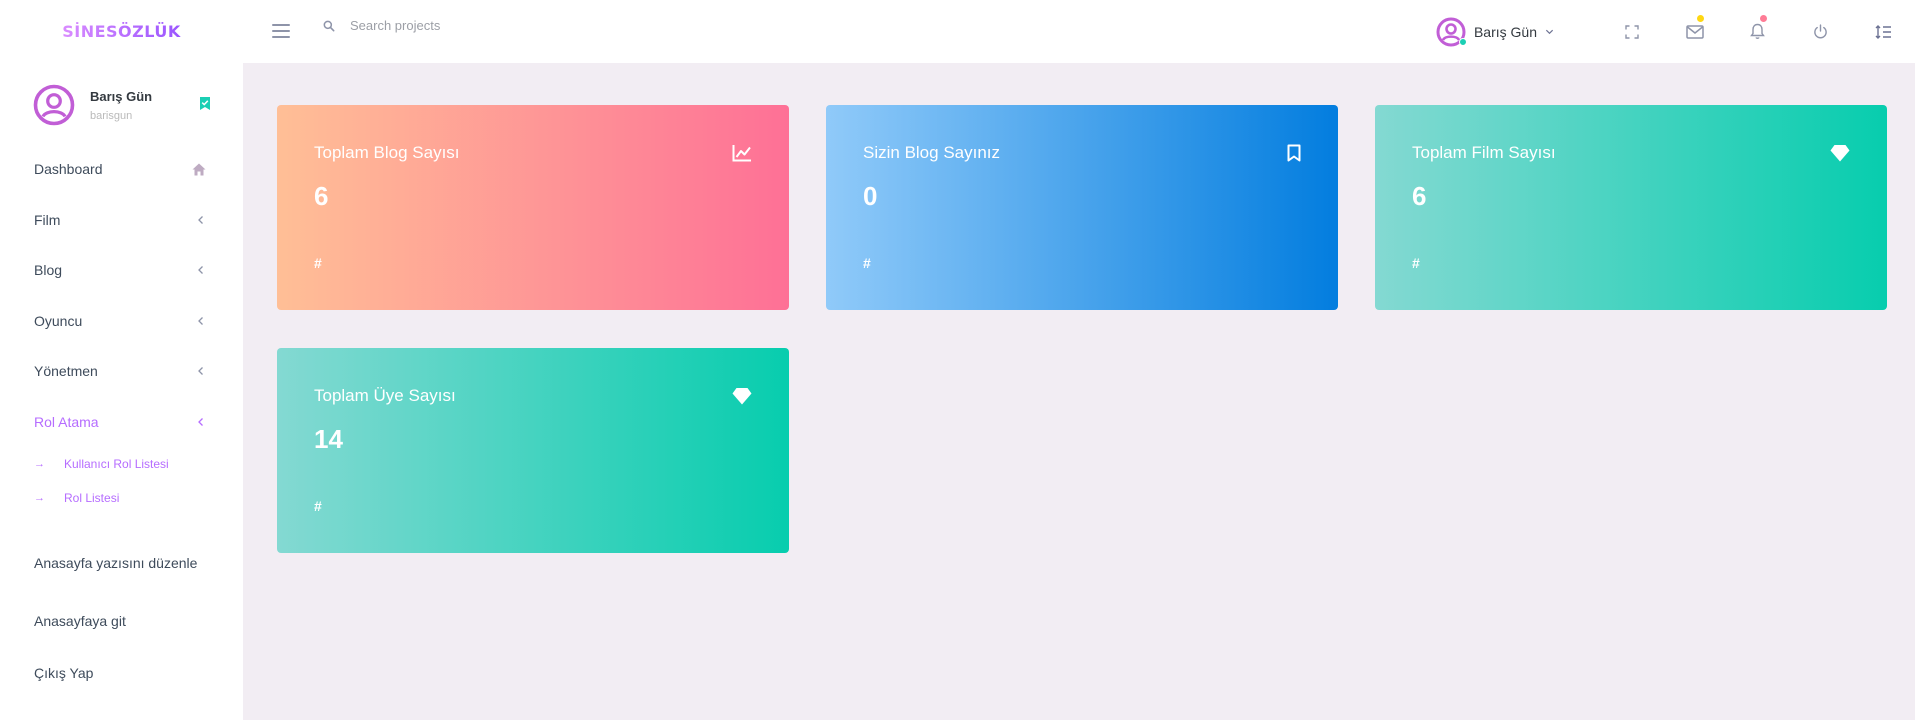  What do you see at coordinates (116, 563) in the screenshot?
I see `sidebar-item-label: Anasayfa yazısını düzenle` at bounding box center [116, 563].